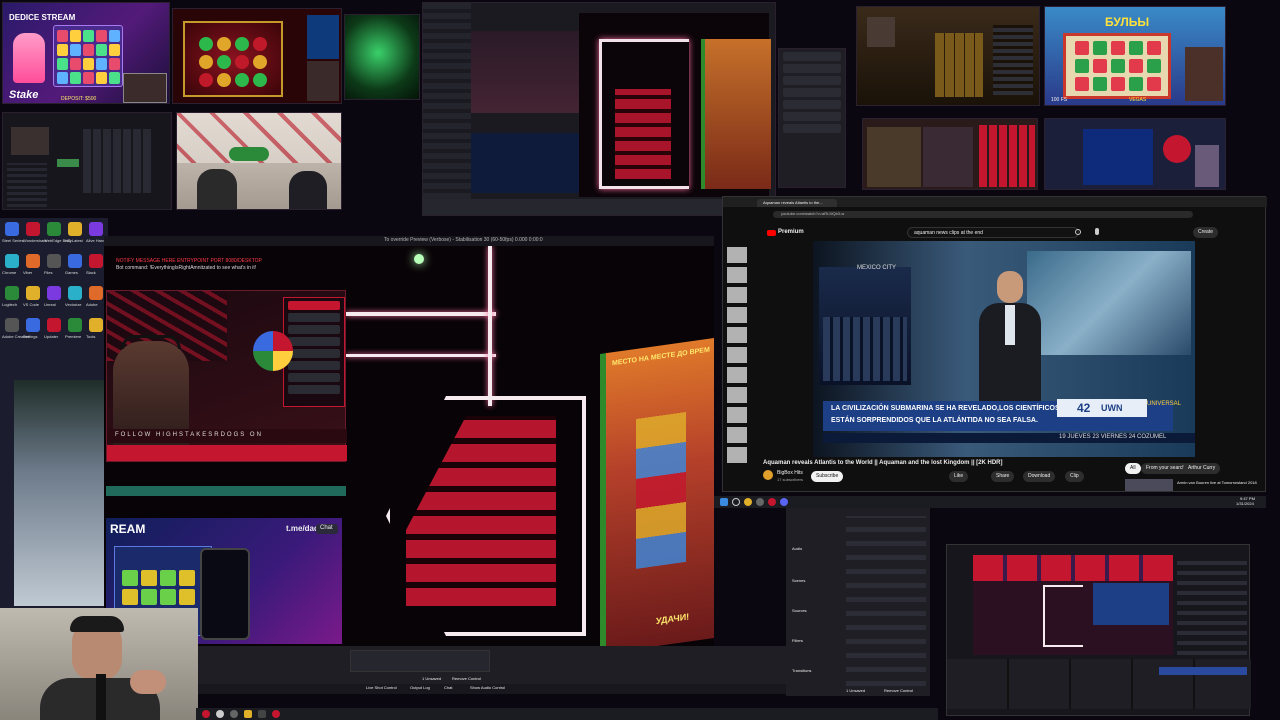 Image resolution: width=1280 pixels, height=720 pixels. What do you see at coordinates (801, 670) in the screenshot?
I see `settings-section-5: Transitions` at bounding box center [801, 670].